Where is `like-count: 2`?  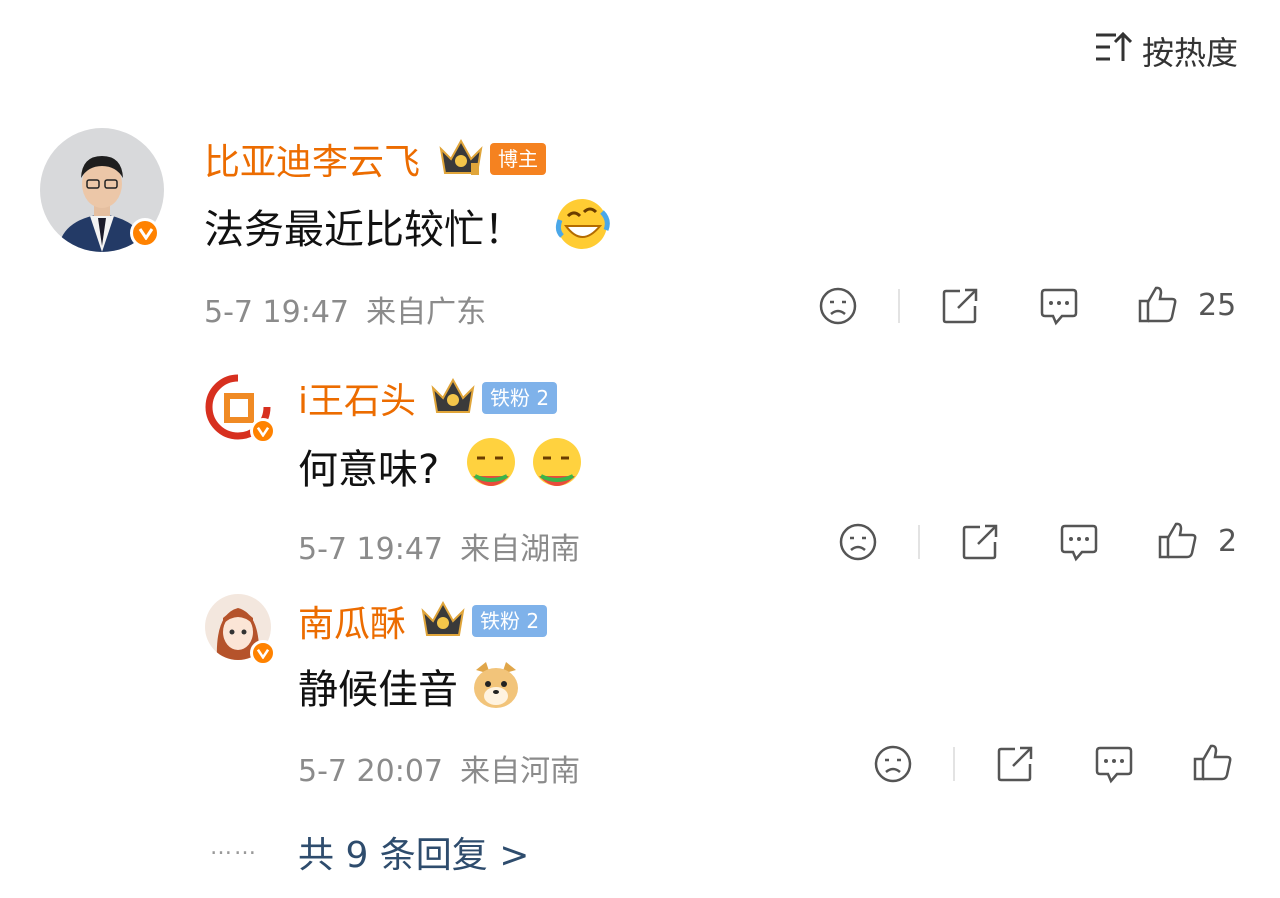 like-count: 2 is located at coordinates (1228, 541).